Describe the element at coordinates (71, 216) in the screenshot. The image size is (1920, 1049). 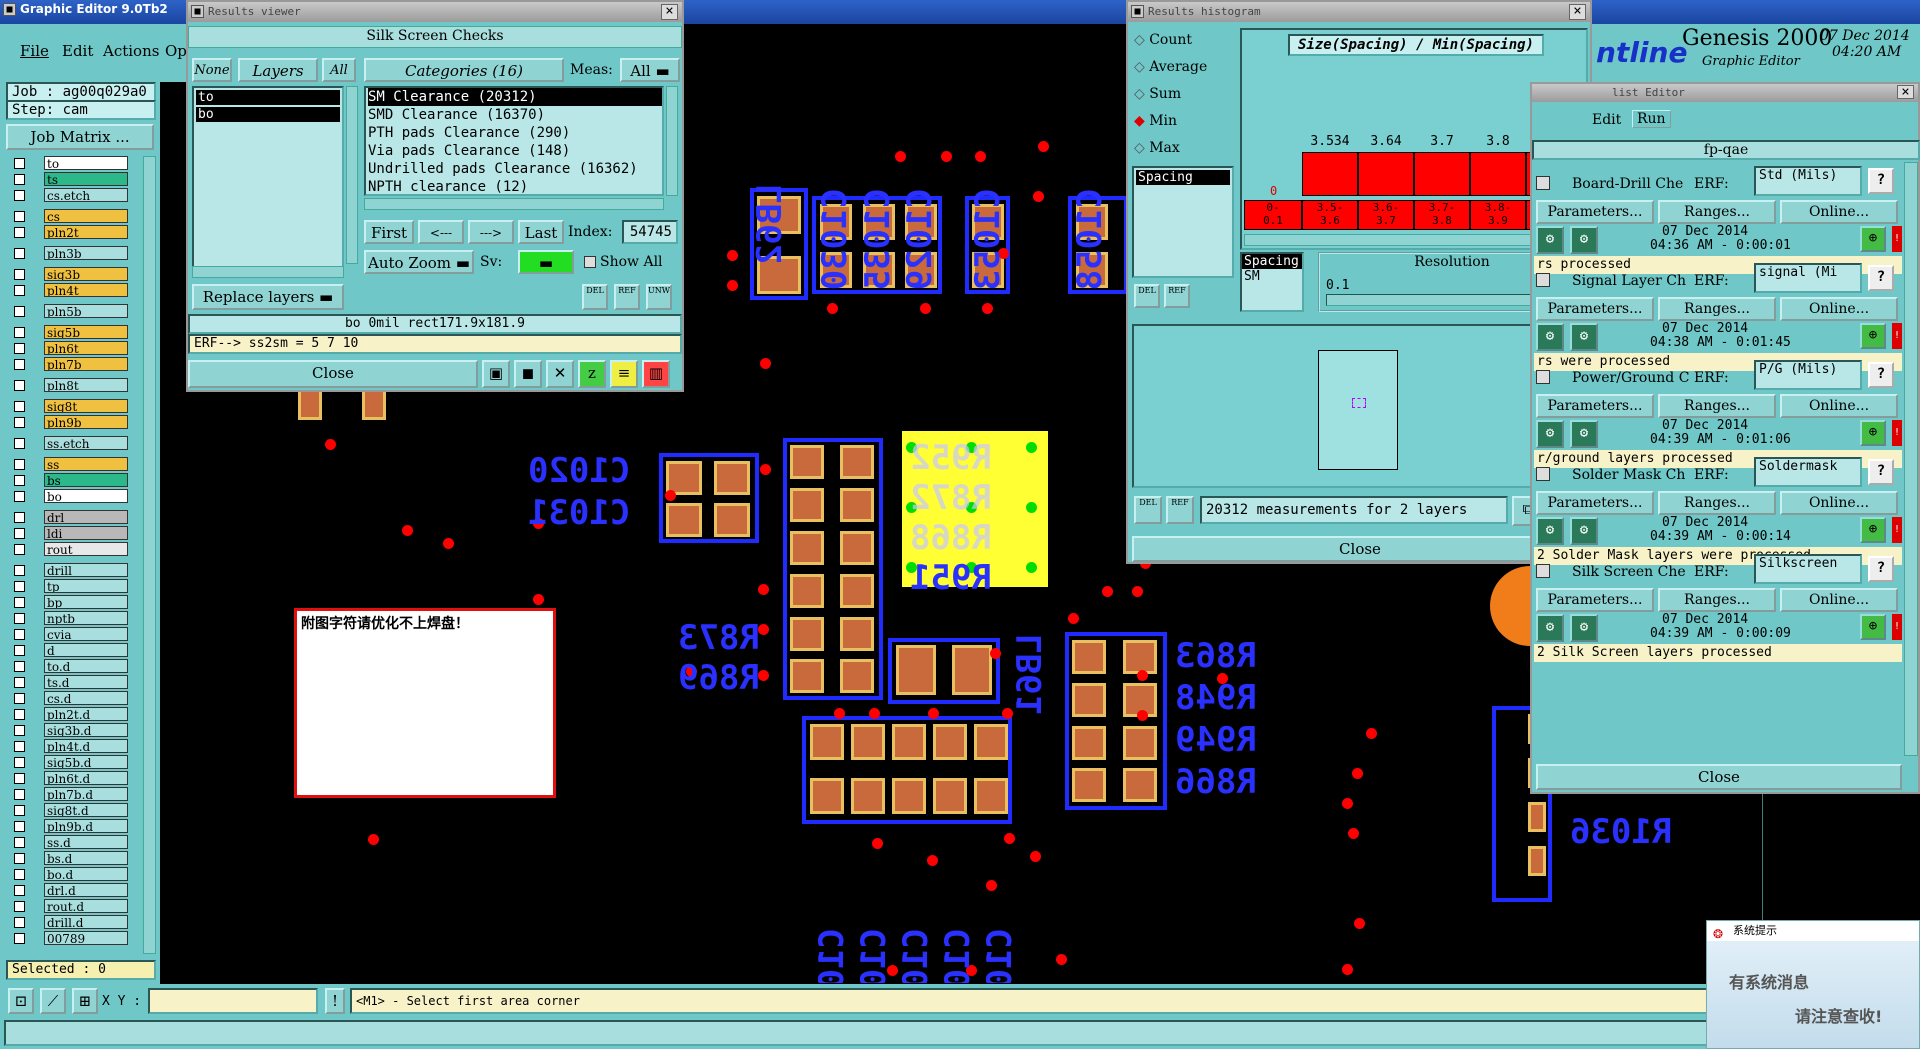
I see `layer-row: cs` at that location.